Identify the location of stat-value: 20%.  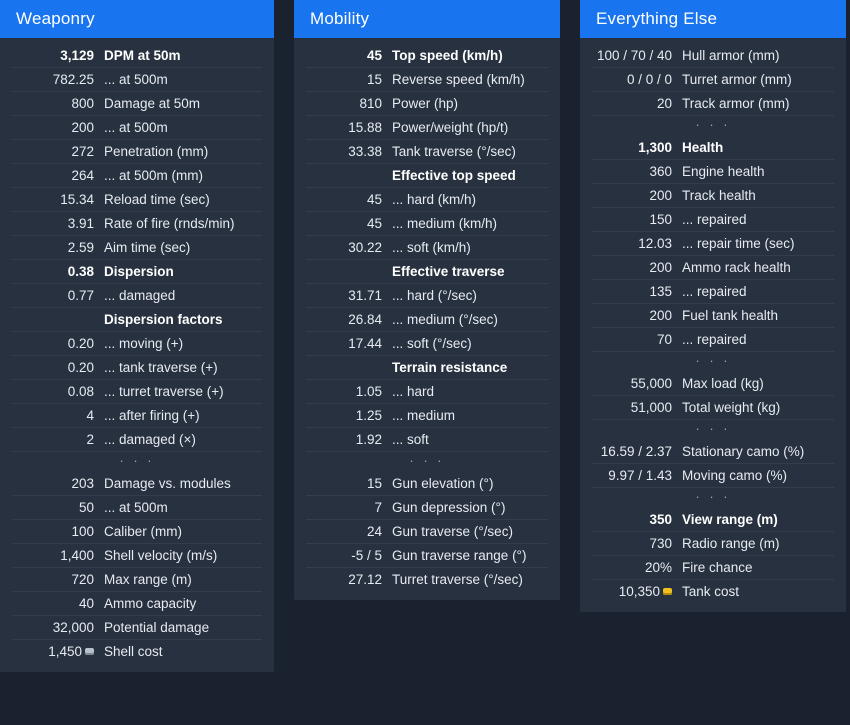
(637, 568).